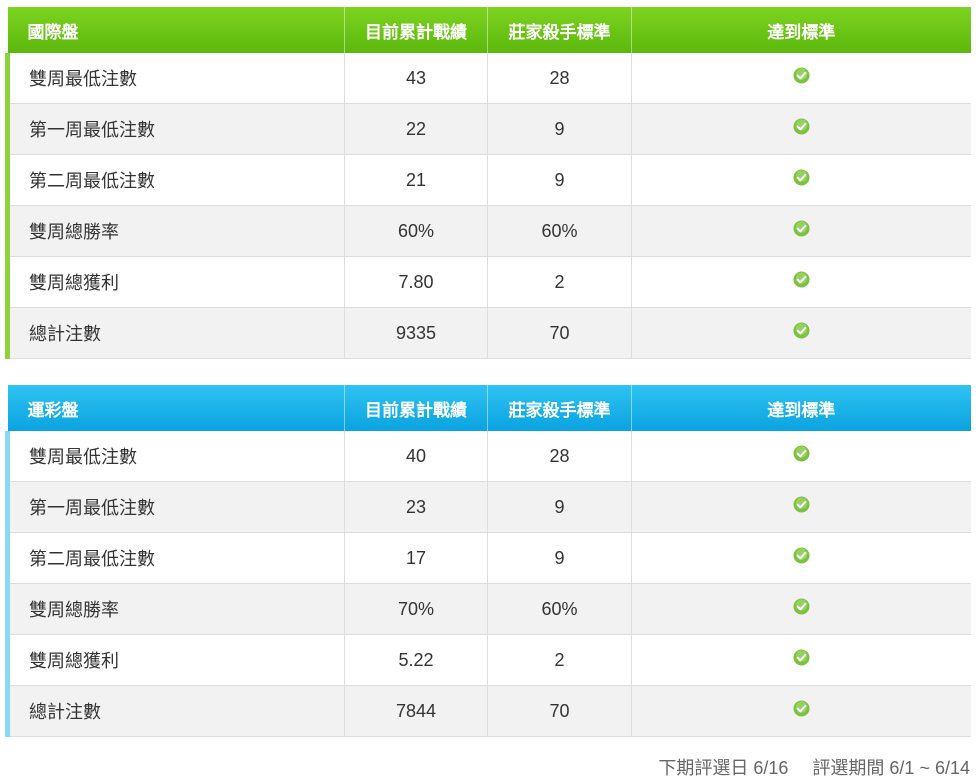  What do you see at coordinates (416, 282) in the screenshot?
I see `row-current: 7.80` at bounding box center [416, 282].